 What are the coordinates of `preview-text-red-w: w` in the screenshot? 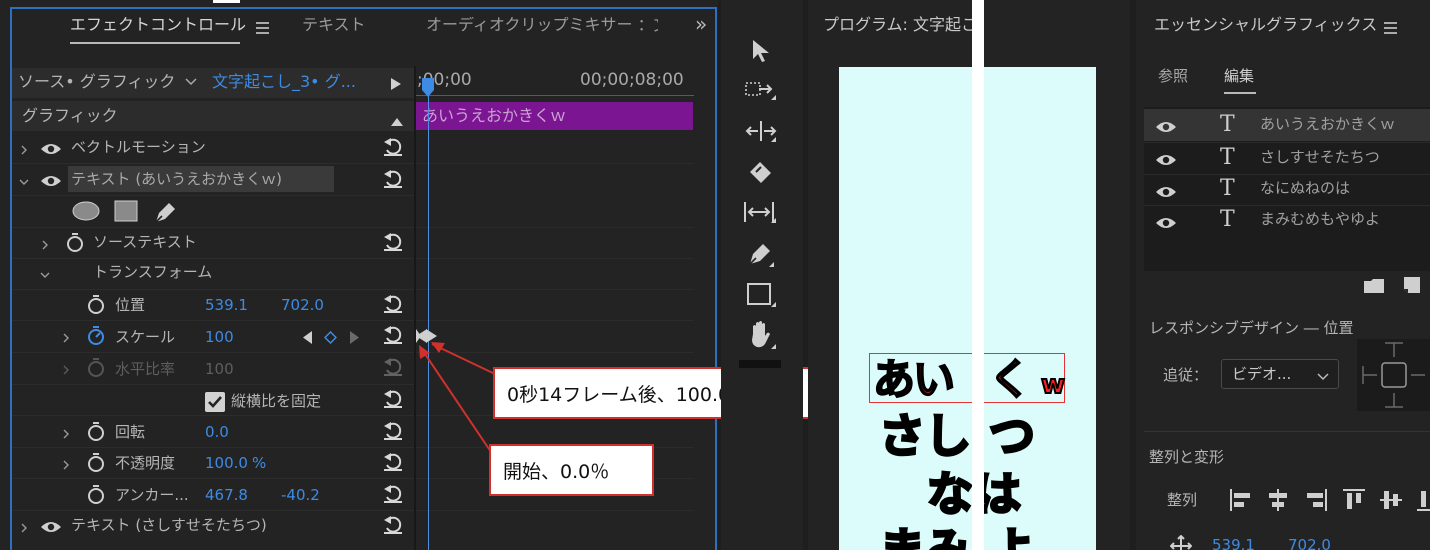 It's located at (1053, 385).